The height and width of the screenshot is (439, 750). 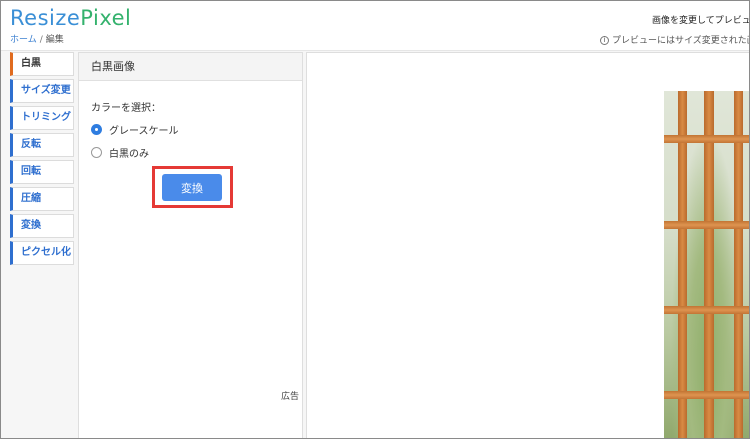 What do you see at coordinates (129, 154) in the screenshot?
I see `option-black-white-label: 白黒のみ` at bounding box center [129, 154].